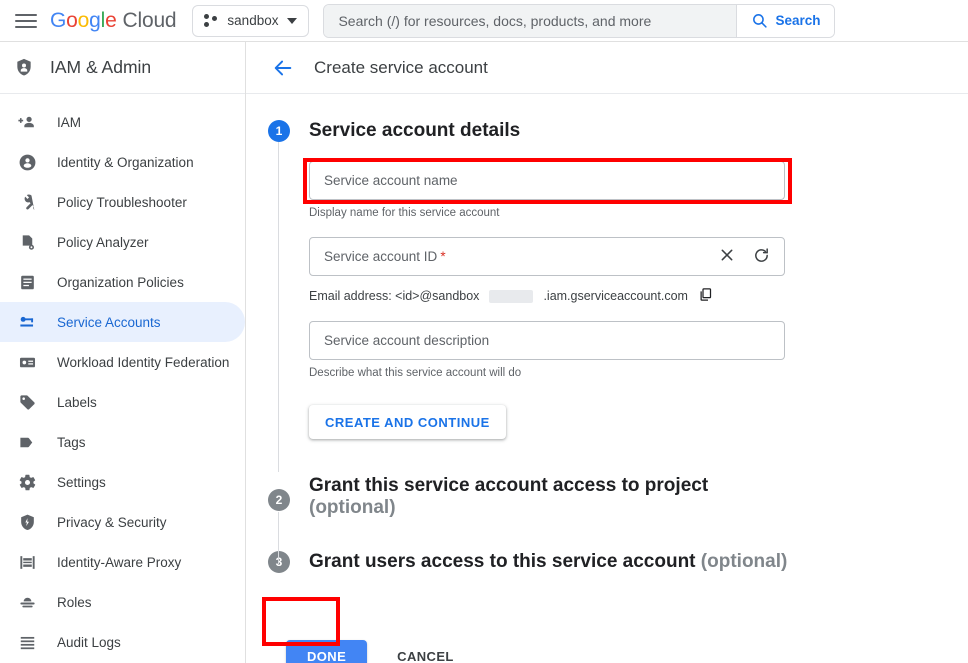  What do you see at coordinates (547, 180) in the screenshot?
I see `service-account-name-field: Service account name` at bounding box center [547, 180].